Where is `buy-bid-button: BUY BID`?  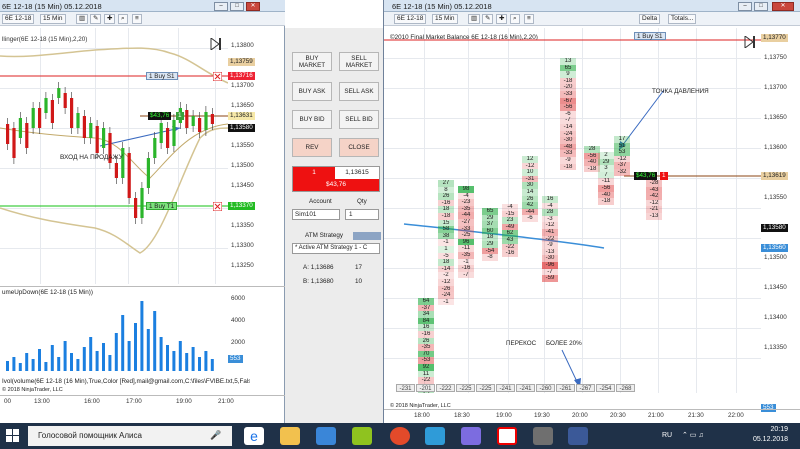
buy-bid-button: BUY BID is located at coordinates (312, 119).